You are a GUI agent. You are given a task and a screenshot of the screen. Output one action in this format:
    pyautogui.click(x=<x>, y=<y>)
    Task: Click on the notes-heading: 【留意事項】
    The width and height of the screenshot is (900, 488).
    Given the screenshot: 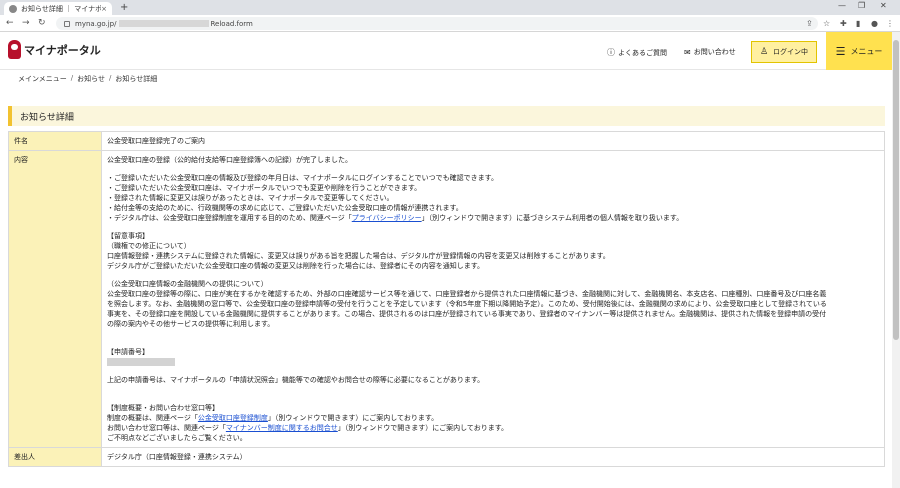 What is the action you would take?
    pyautogui.click(x=128, y=236)
    